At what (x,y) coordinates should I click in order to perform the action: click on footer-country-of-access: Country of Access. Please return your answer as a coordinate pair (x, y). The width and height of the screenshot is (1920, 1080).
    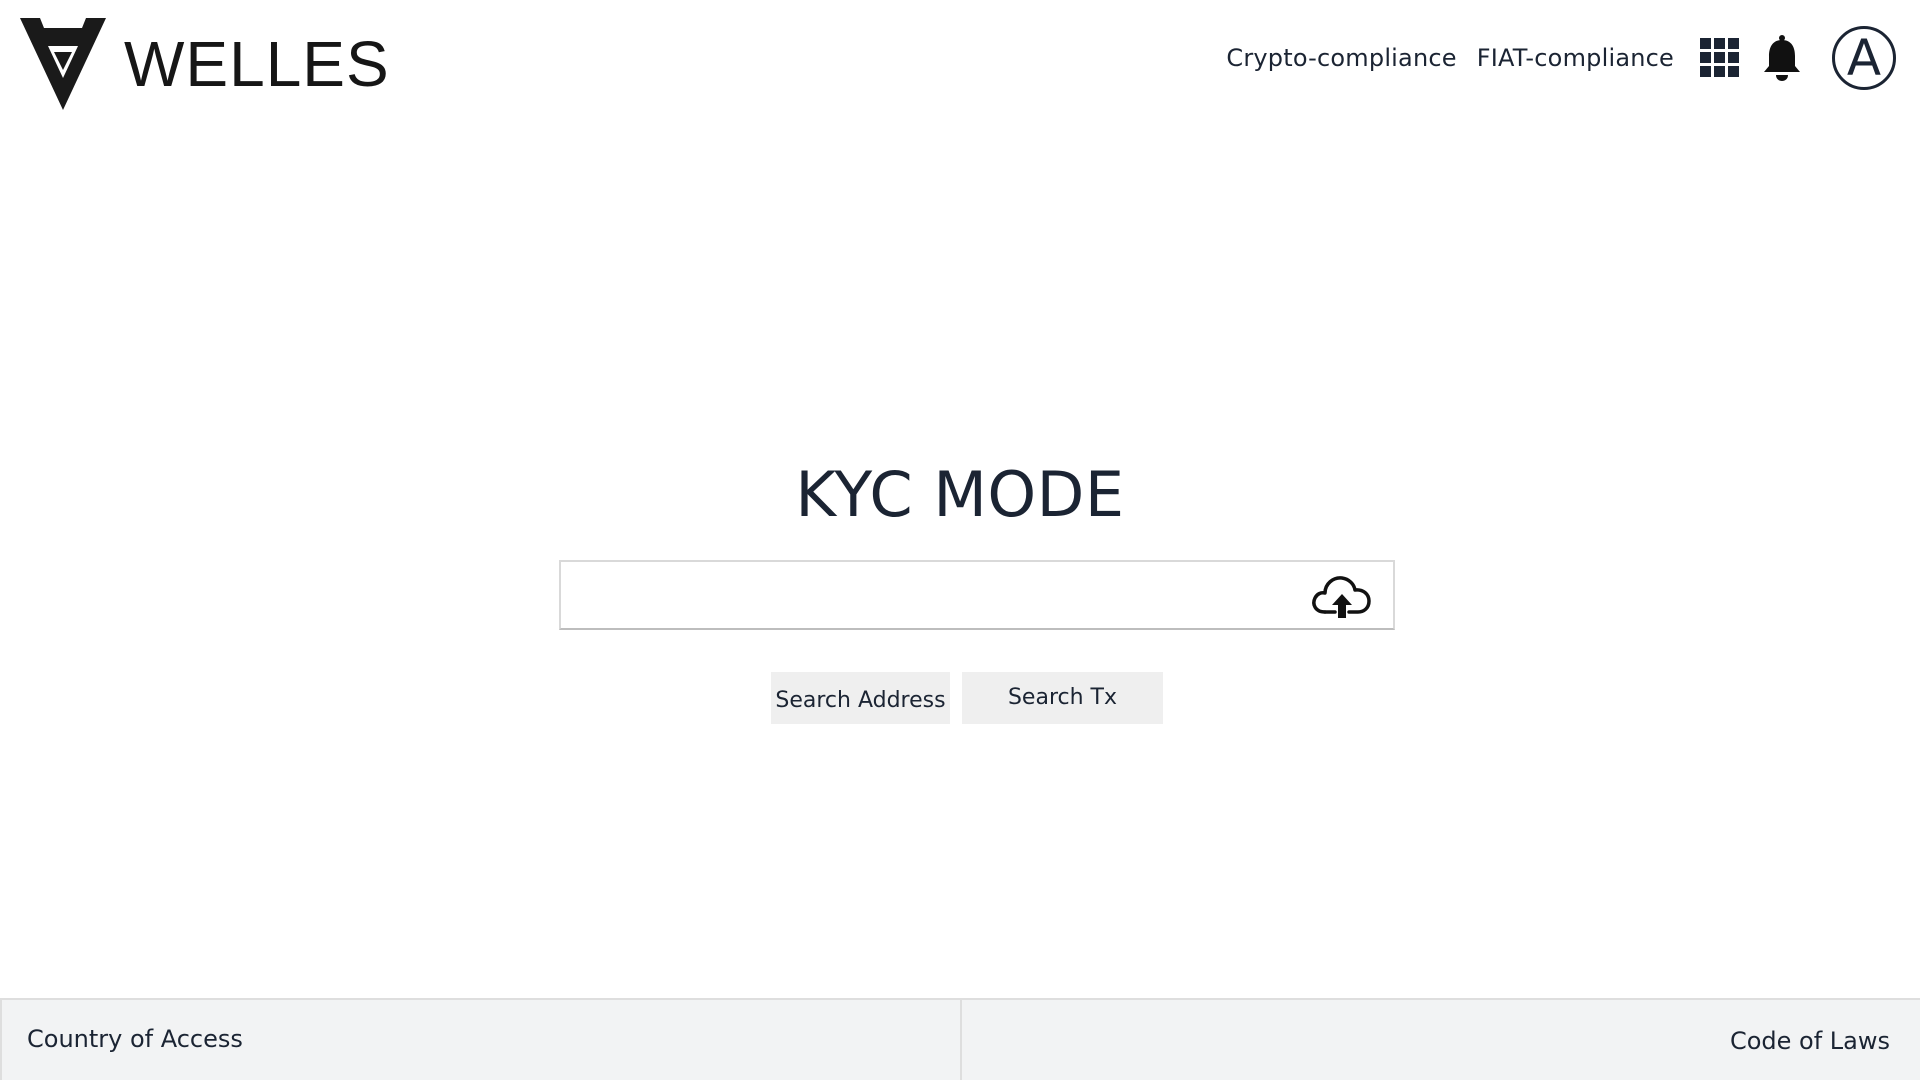
    Looking at the image, I should click on (481, 1040).